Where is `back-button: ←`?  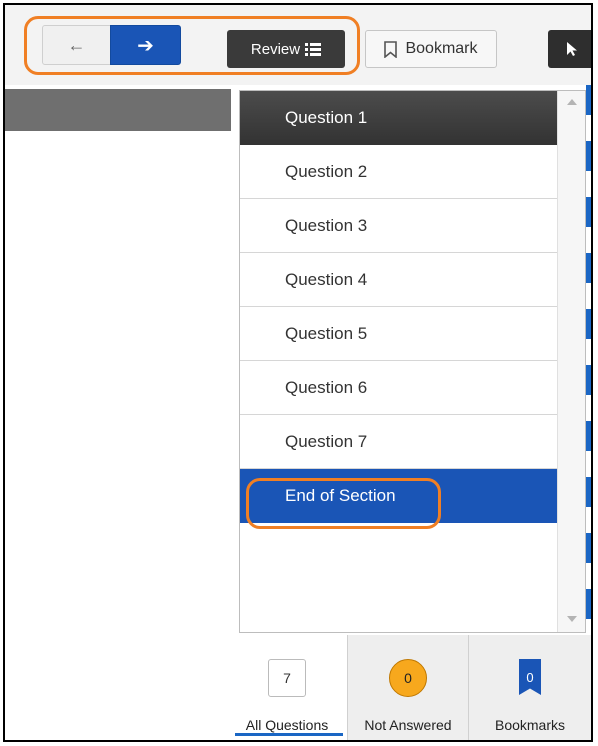 back-button: ← is located at coordinates (76, 45).